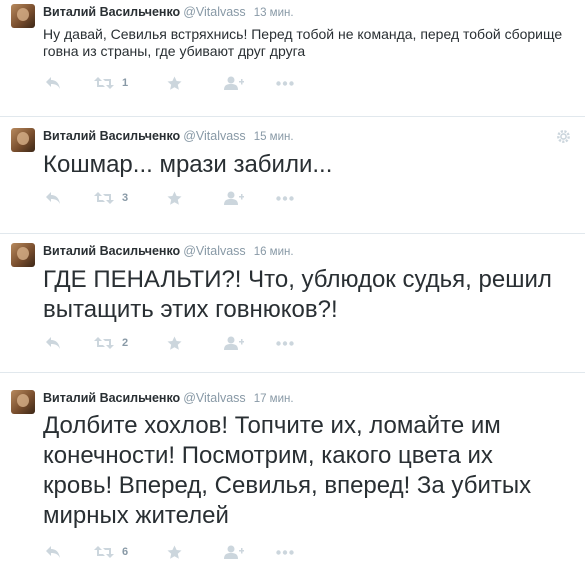 Image resolution: width=585 pixels, height=574 pixels. I want to click on tweet-time: 13 мин., so click(274, 13).